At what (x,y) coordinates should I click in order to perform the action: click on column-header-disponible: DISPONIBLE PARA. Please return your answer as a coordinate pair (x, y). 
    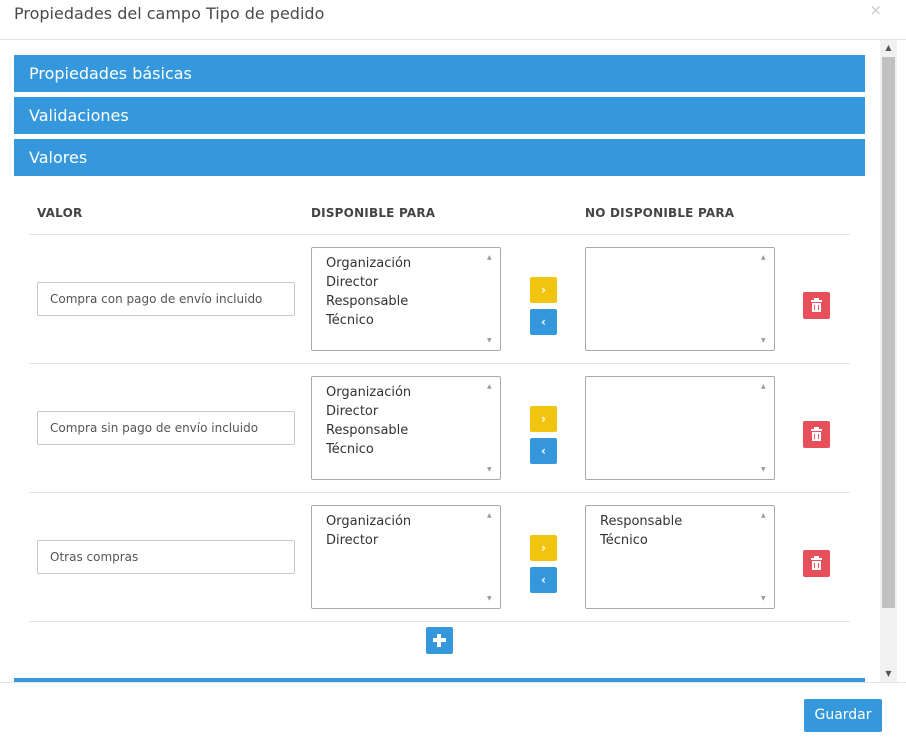
    Looking at the image, I should click on (373, 213).